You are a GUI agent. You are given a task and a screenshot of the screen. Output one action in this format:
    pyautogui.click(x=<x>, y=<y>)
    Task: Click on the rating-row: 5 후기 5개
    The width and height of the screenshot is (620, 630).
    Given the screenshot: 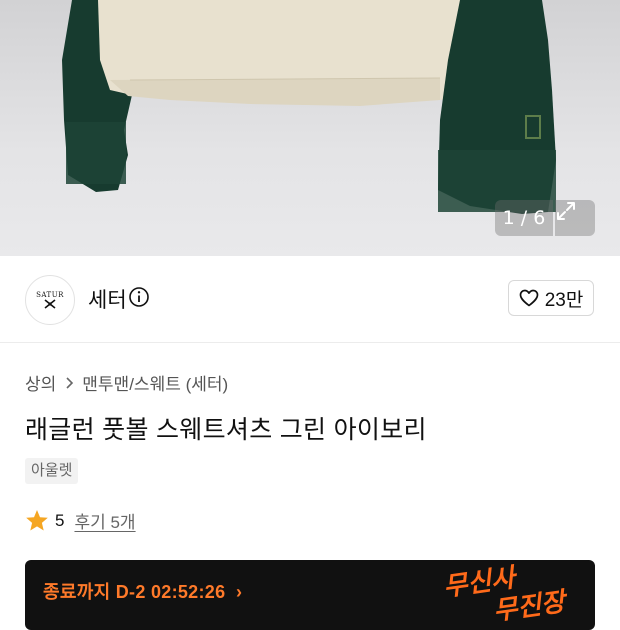 What is the action you would take?
    pyautogui.click(x=80, y=520)
    